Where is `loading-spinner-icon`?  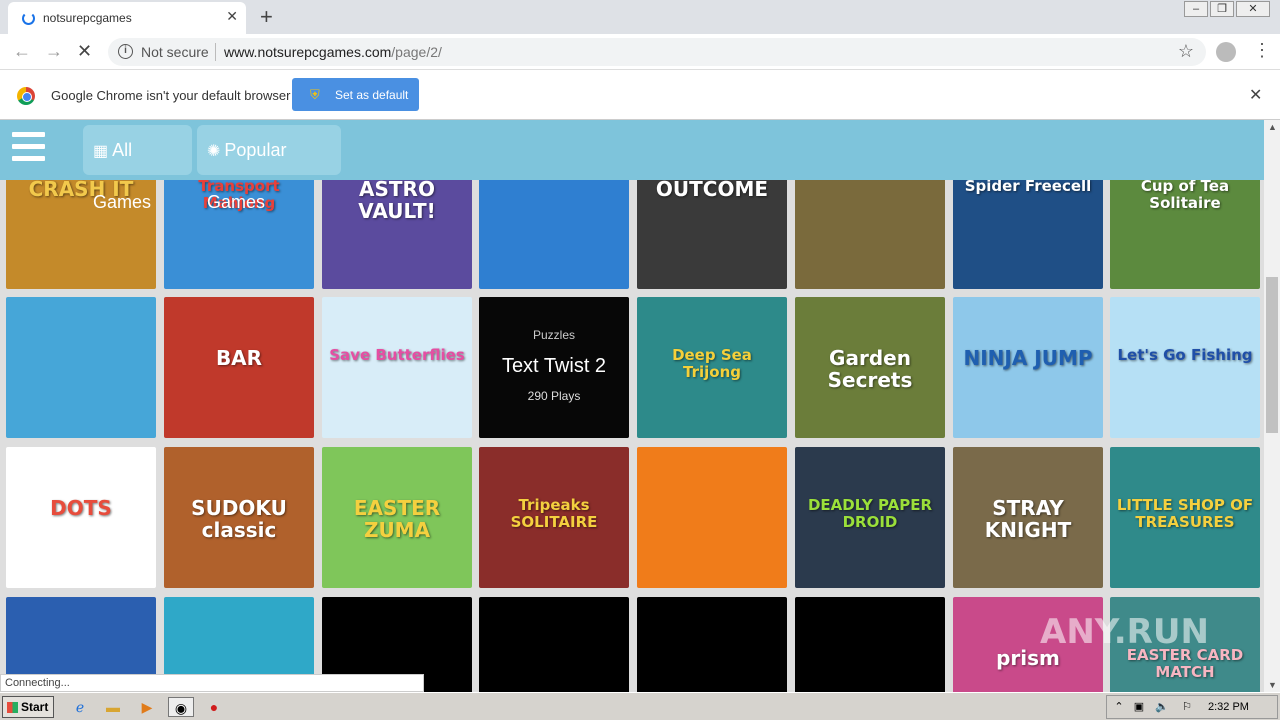 loading-spinner-icon is located at coordinates (28, 18).